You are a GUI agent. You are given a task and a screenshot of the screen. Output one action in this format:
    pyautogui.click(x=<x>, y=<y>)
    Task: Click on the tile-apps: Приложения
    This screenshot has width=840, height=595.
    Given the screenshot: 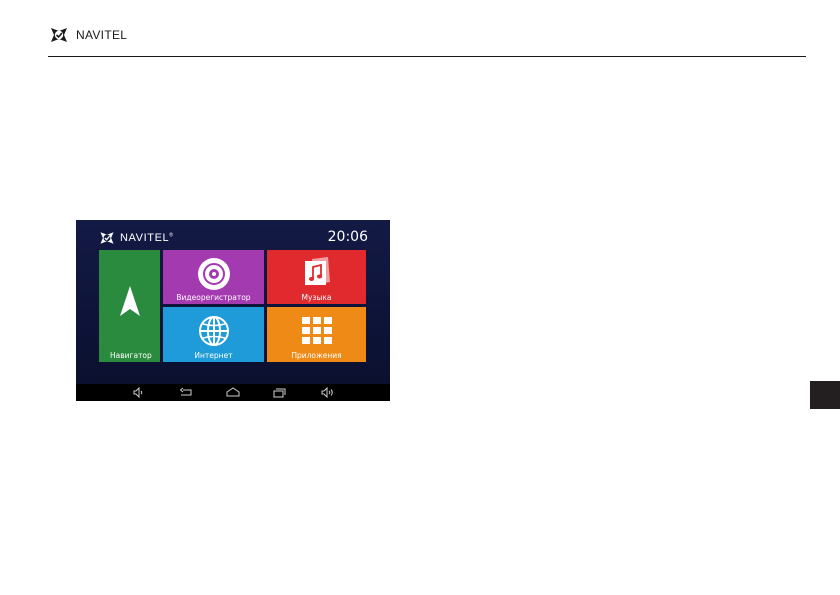 What is the action you would take?
    pyautogui.click(x=316, y=334)
    